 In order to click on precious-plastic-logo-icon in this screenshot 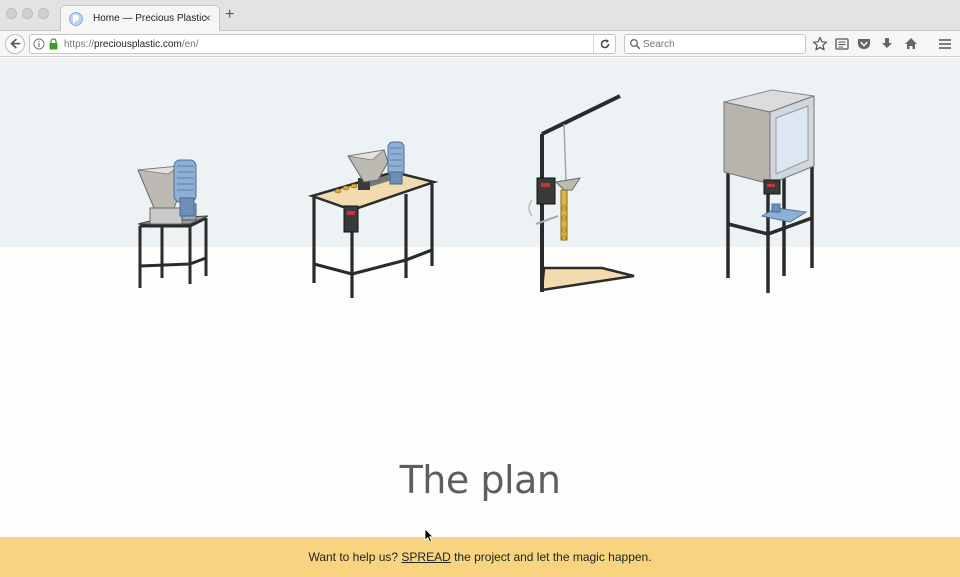, I will do `click(76, 19)`.